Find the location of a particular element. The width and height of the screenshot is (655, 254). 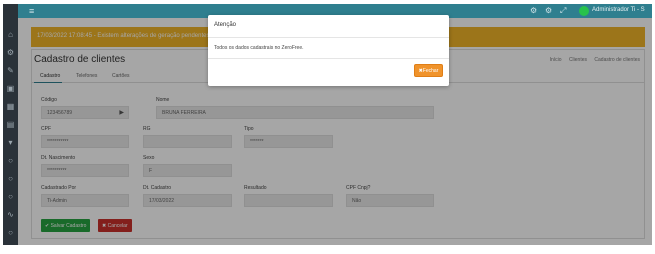

filter-icon: ▾ is located at coordinates (10, 142).